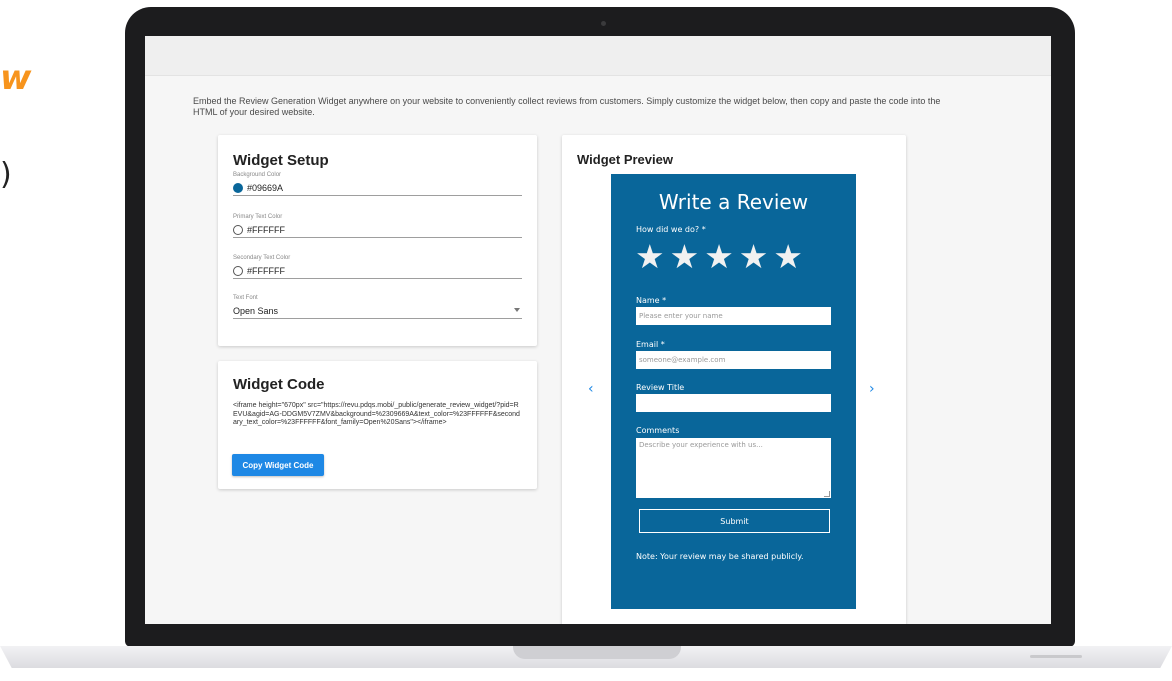 Image resolution: width=1172 pixels, height=681 pixels. Describe the element at coordinates (660, 387) in the screenshot. I see `review-title-label: Review Title` at that location.